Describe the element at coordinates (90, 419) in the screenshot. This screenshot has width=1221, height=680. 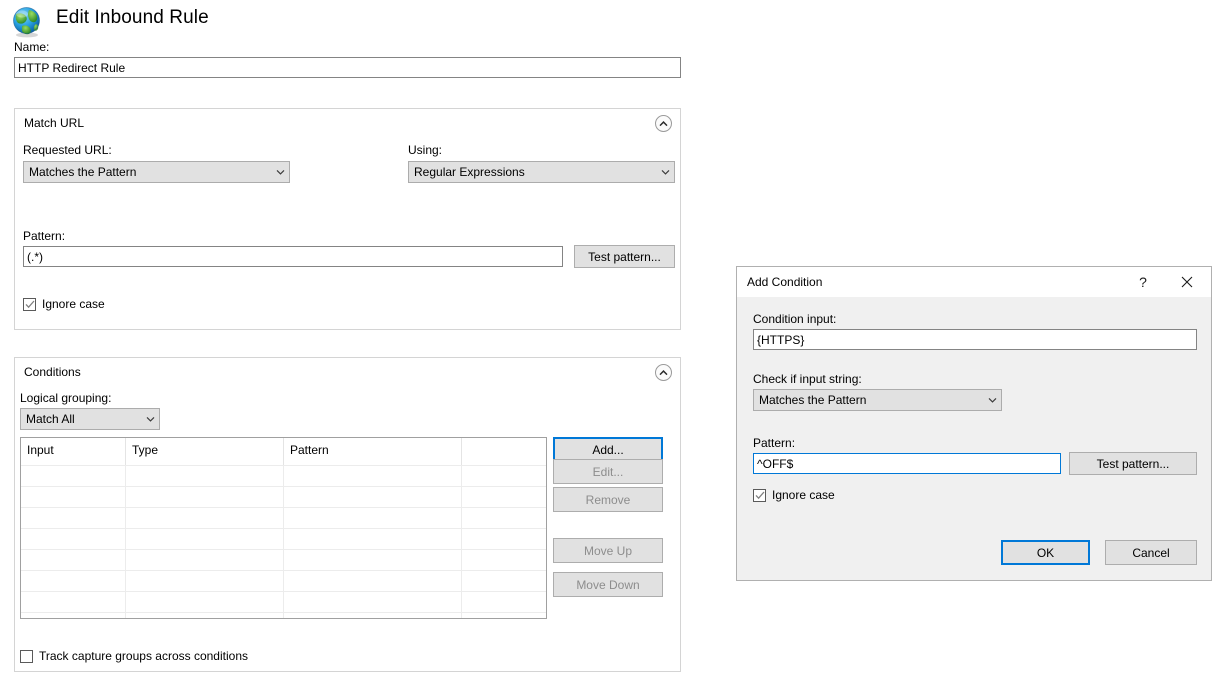
I see `logical-grouping-select: Match All` at that location.